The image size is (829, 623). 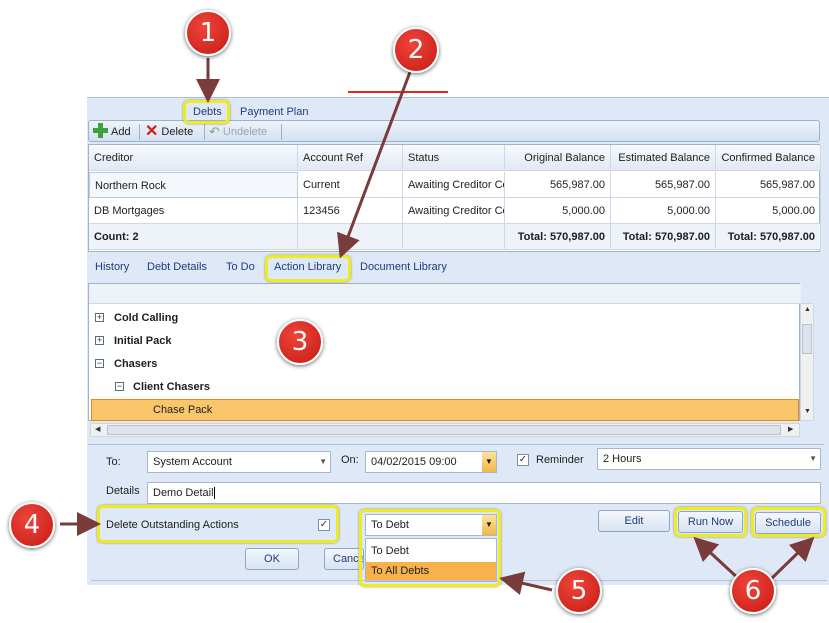 I want to click on arrow-6b, so click(x=791, y=559).